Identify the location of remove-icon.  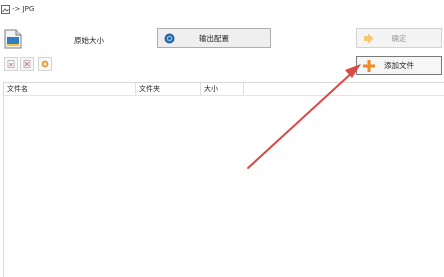
(11, 64).